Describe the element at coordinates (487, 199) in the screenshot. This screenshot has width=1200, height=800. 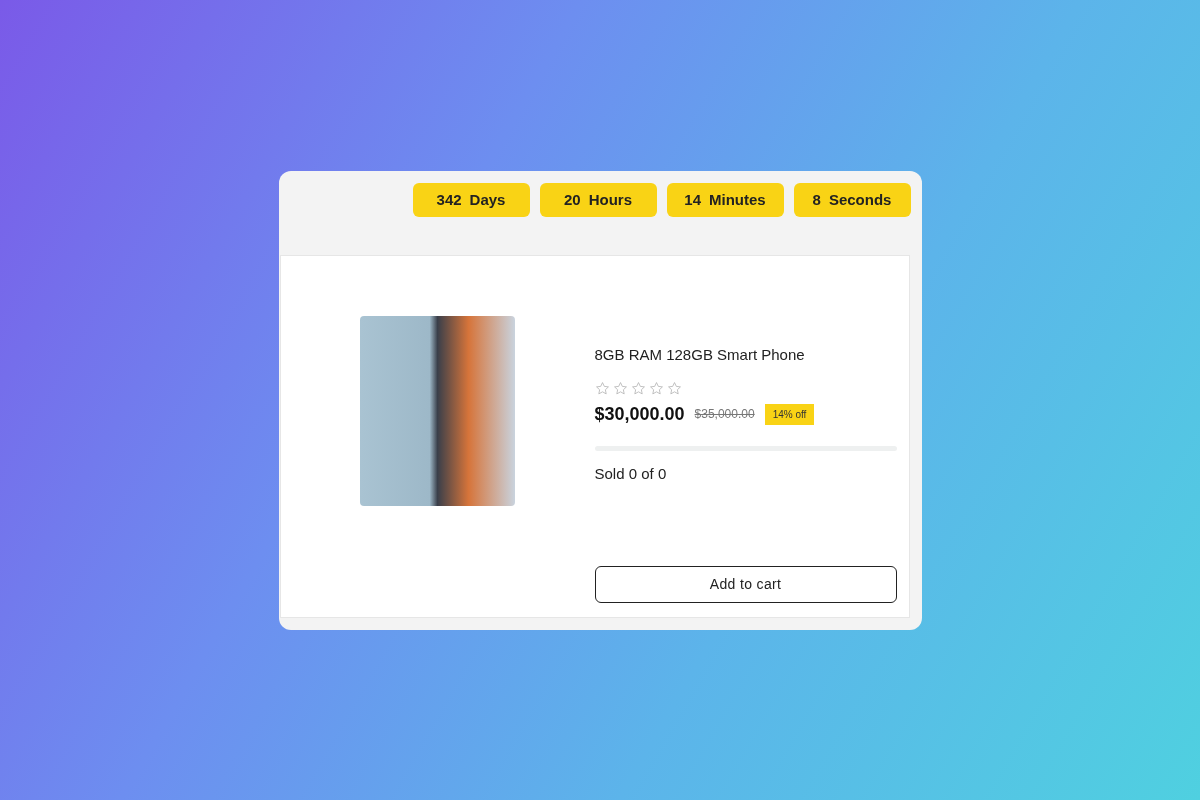
I see `countdown-unit: Days` at that location.